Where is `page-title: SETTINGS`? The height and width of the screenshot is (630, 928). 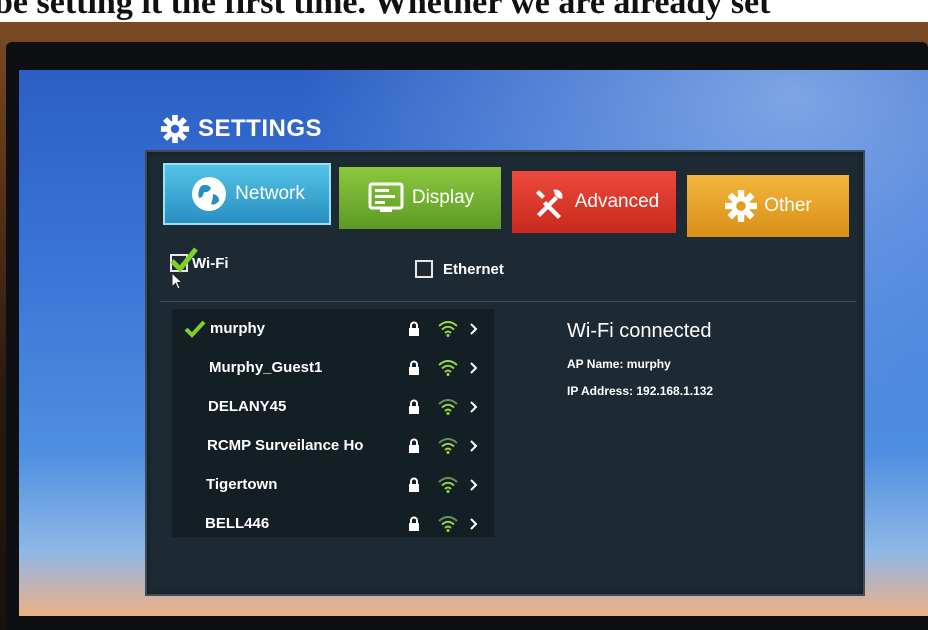 page-title: SETTINGS is located at coordinates (241, 129).